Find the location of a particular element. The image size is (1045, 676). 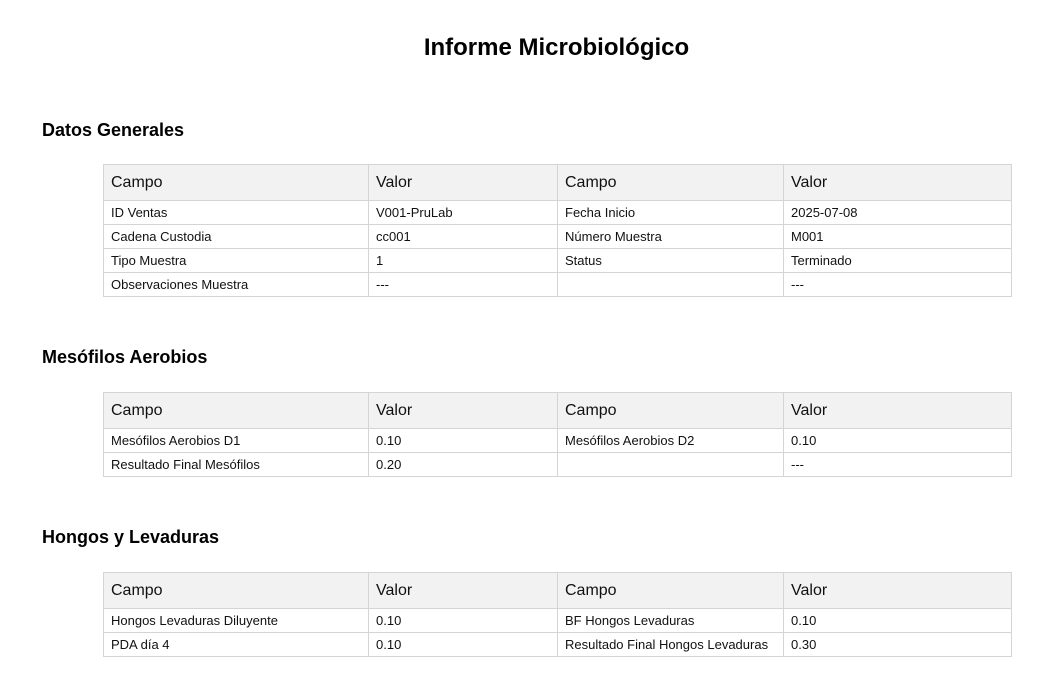

table-row: Resultado Final Mesófilos 0.20 --- is located at coordinates (557, 464).